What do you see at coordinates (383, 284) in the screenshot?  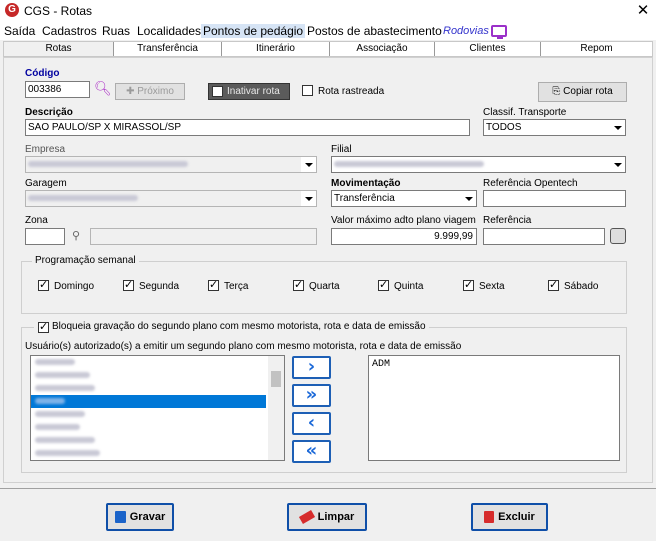 I see `quinta-checkbox` at bounding box center [383, 284].